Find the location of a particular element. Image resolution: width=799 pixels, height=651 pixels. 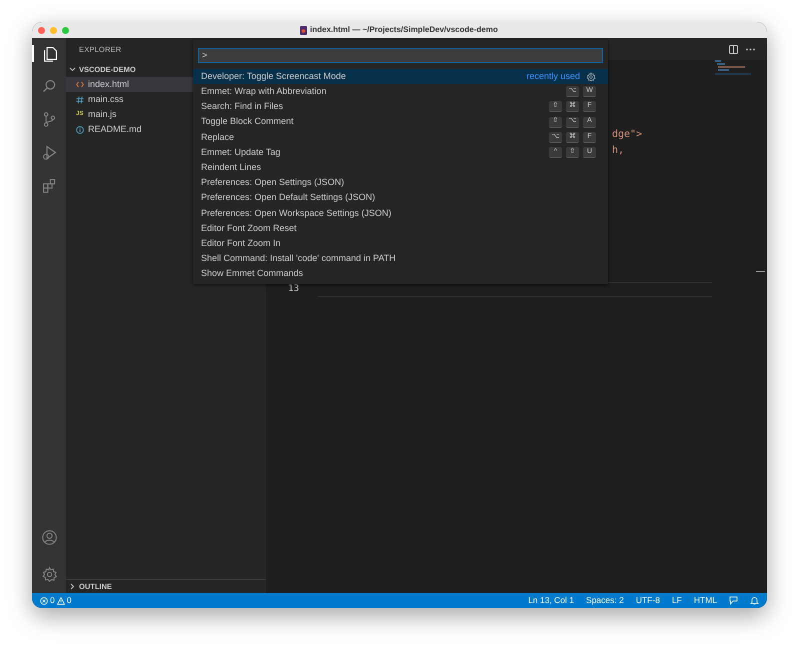

command-item: Reindent Lines is located at coordinates (400, 168).